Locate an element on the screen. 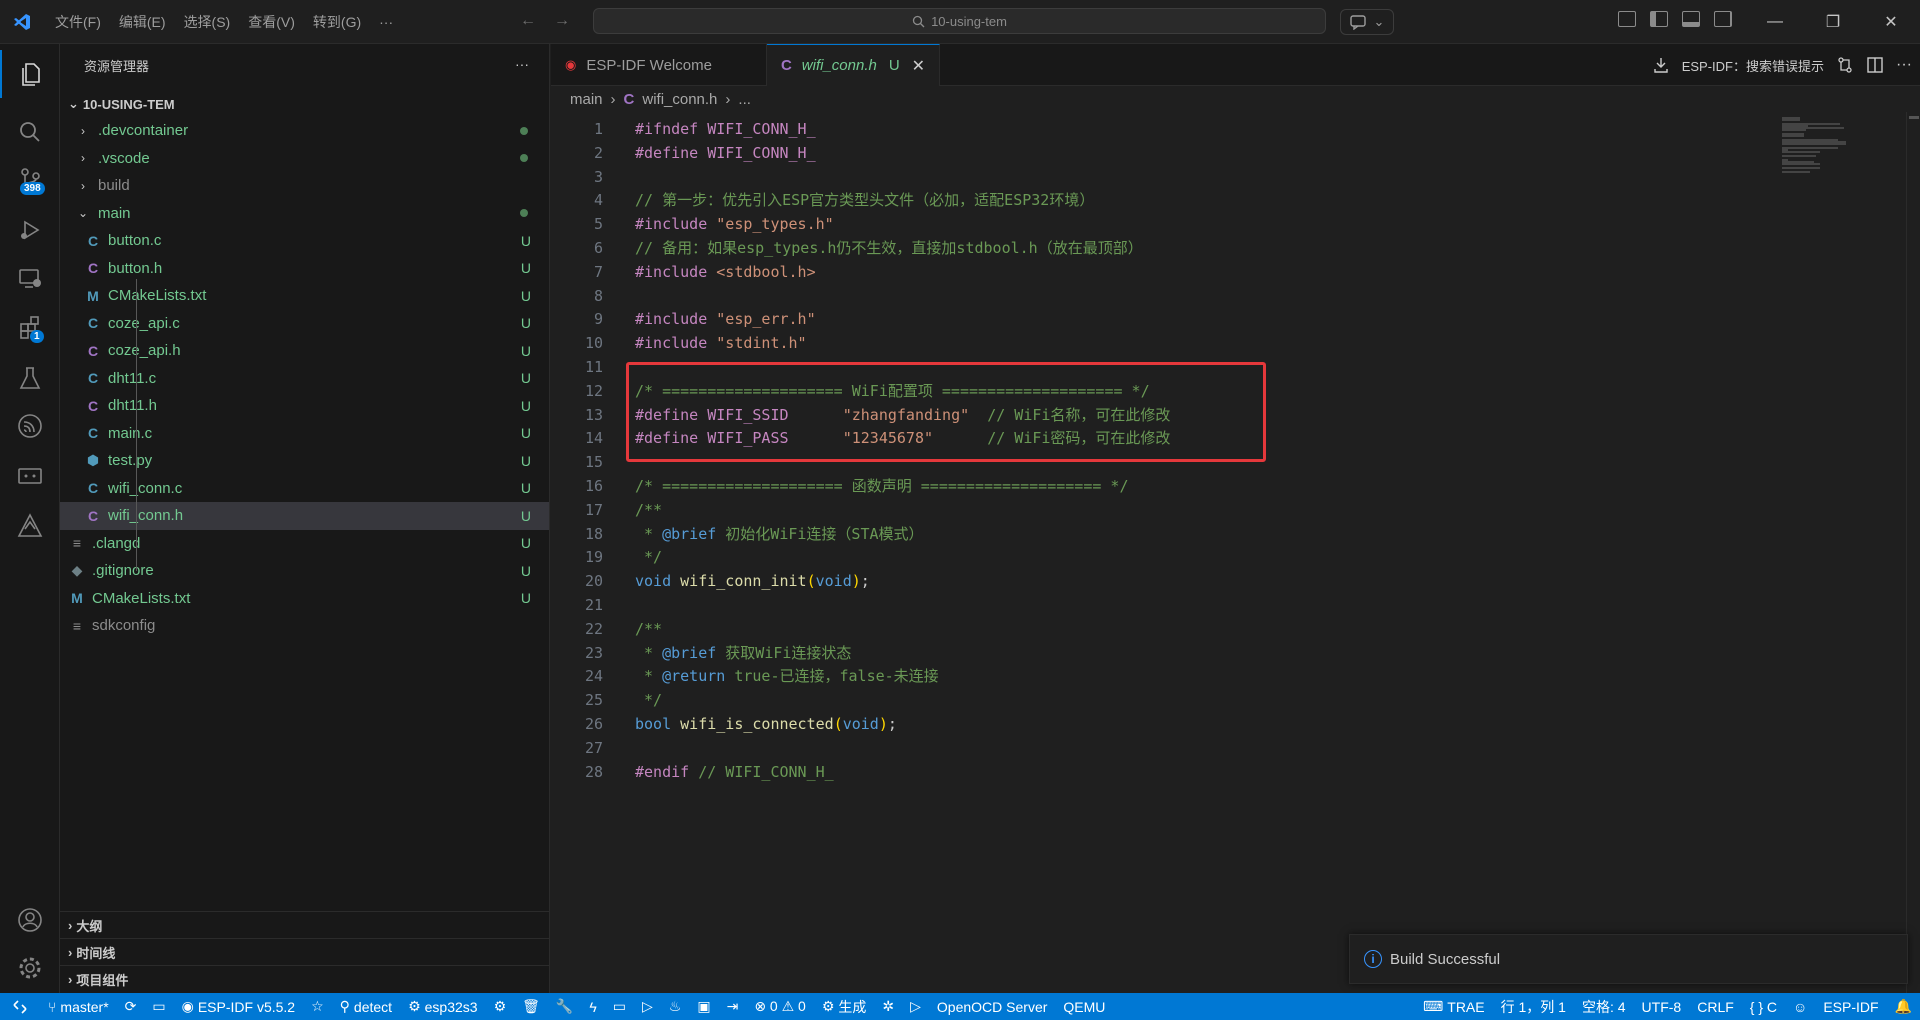 The width and height of the screenshot is (1920, 1020). extensions-button: 1 is located at coordinates (30, 328).